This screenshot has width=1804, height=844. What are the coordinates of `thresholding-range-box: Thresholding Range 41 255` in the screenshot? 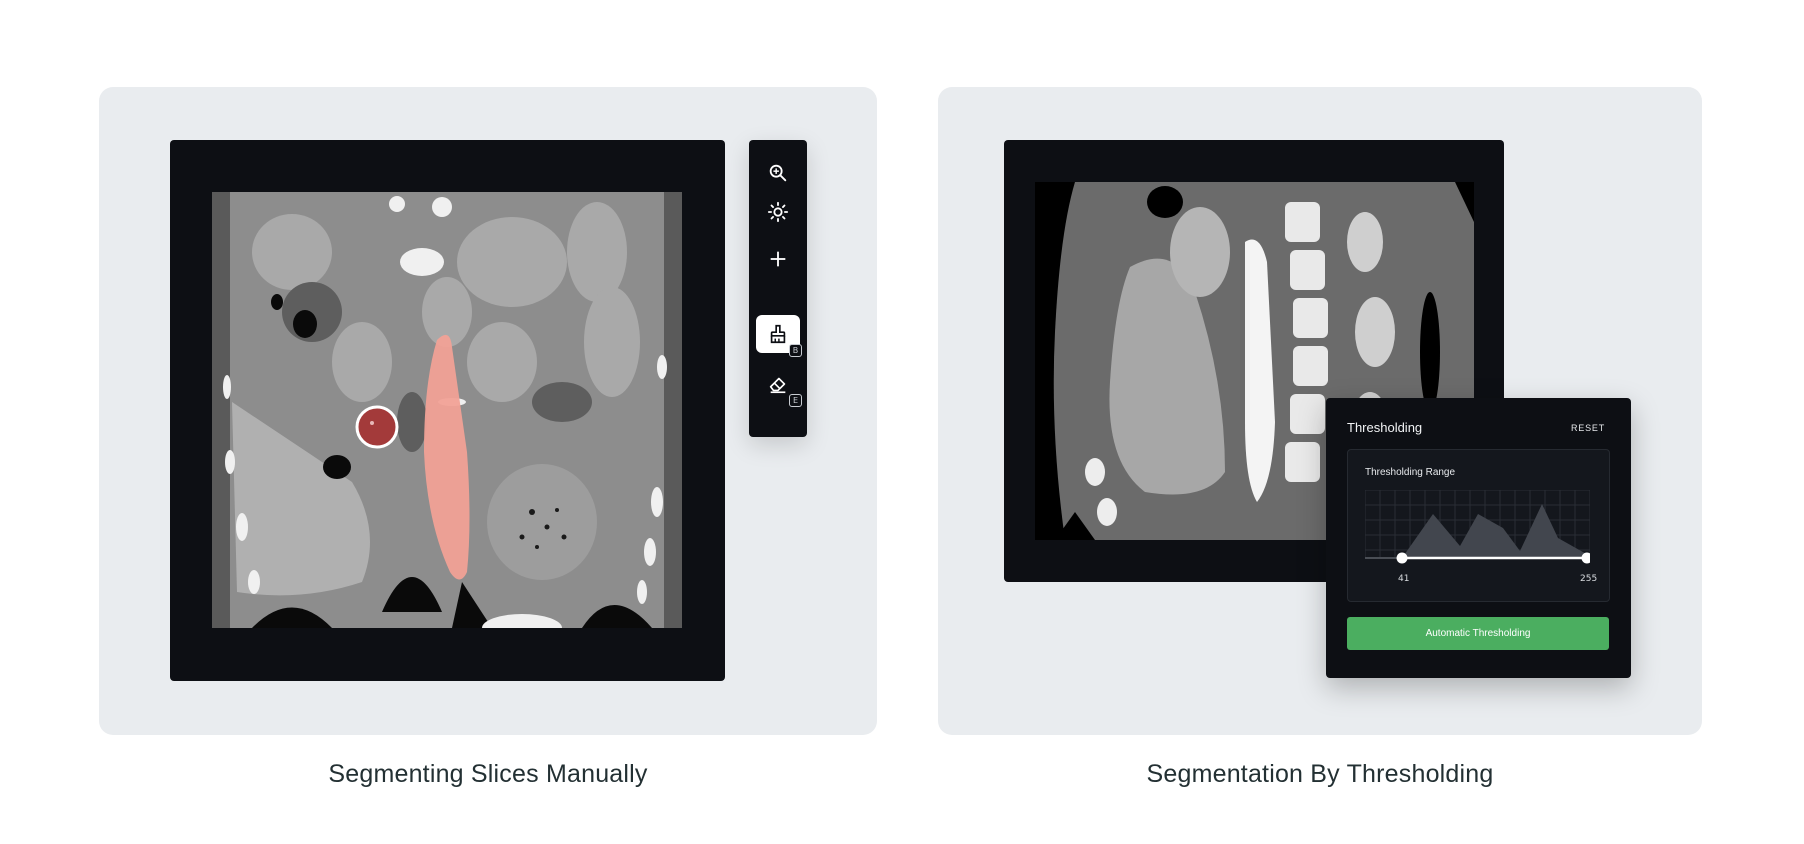 It's located at (1478, 525).